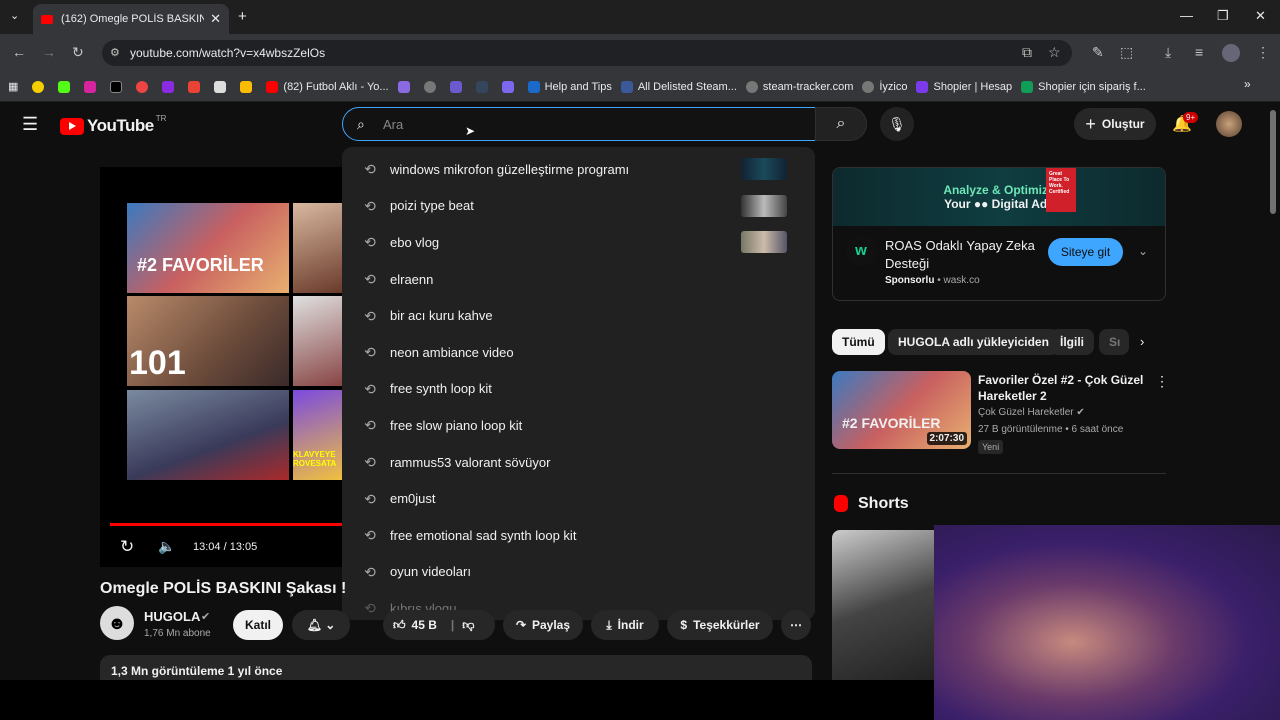 The width and height of the screenshot is (1280, 720). I want to click on more-actions-icon: ⋯, so click(796, 625).